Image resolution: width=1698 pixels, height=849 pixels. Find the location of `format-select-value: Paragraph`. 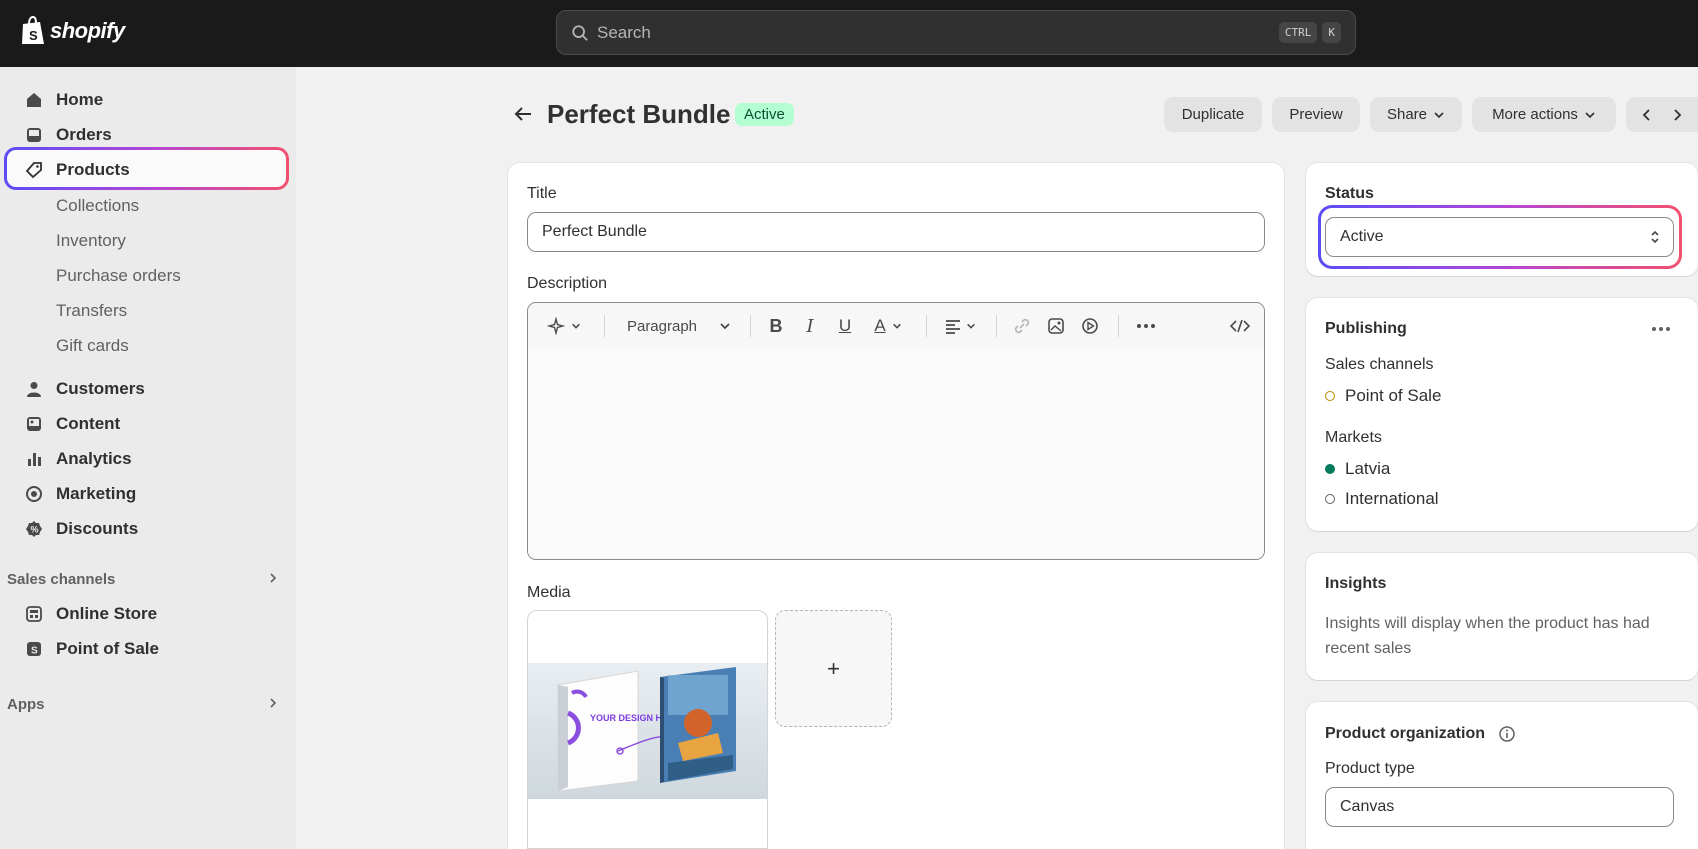

format-select-value: Paragraph is located at coordinates (662, 326).